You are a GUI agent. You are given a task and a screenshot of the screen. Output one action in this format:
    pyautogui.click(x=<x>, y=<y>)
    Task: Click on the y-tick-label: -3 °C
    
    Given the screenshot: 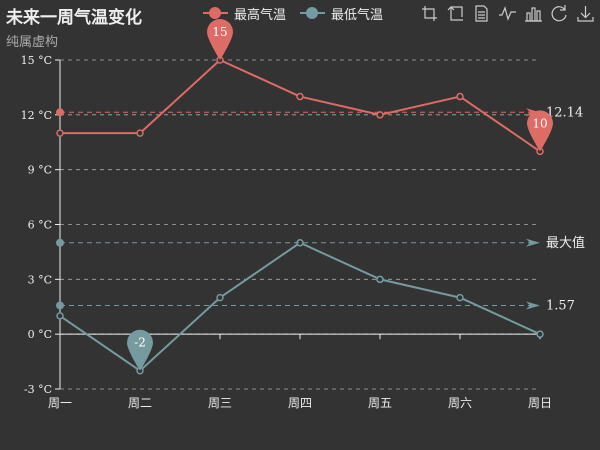 What is the action you would take?
    pyautogui.click(x=38, y=389)
    